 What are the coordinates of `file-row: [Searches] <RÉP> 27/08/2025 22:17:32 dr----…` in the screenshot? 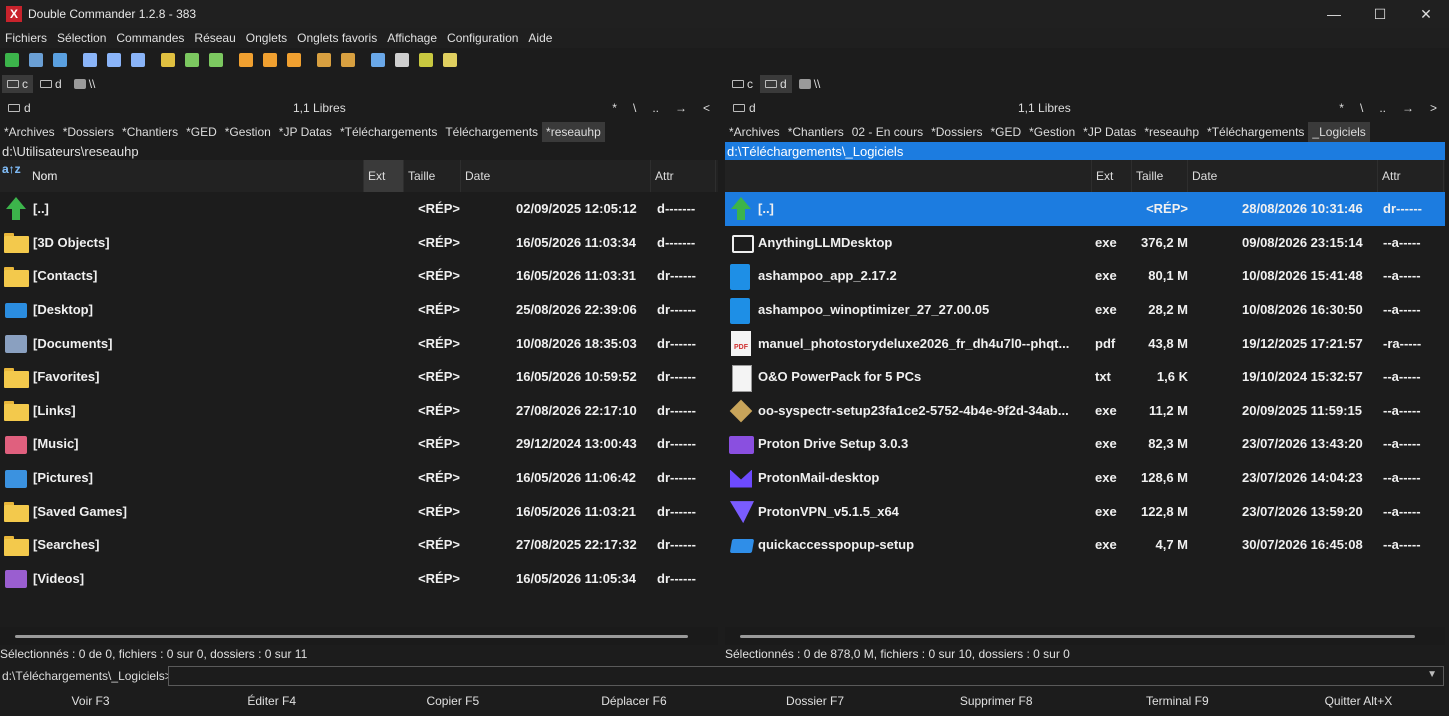 It's located at (359, 545).